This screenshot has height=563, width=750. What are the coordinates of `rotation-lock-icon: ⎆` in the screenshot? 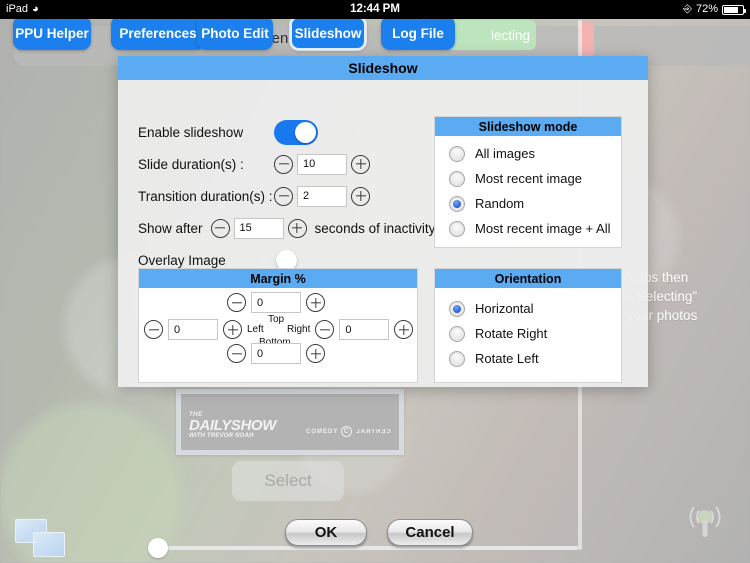 It's located at (687, 9).